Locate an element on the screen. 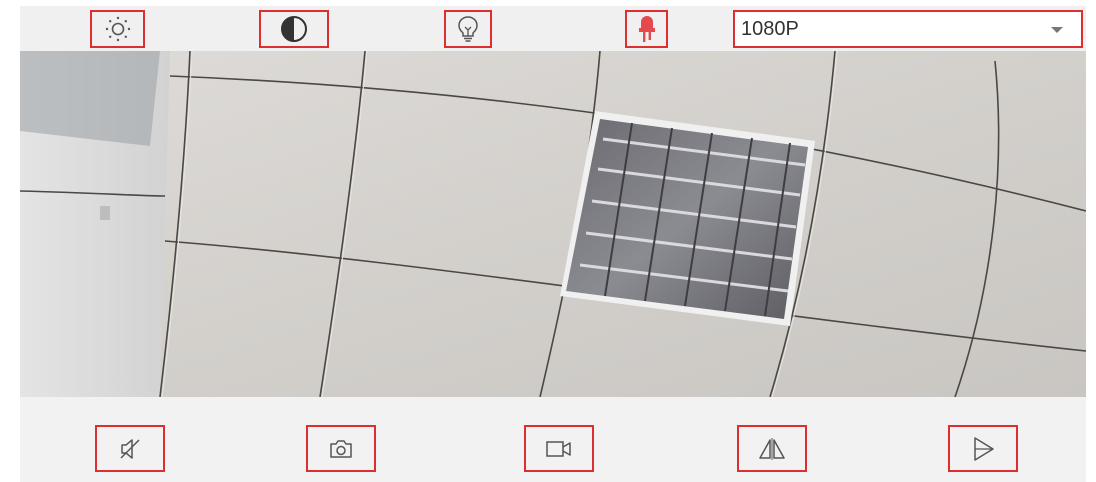 This screenshot has height=482, width=1096. mirror-button is located at coordinates (772, 448).